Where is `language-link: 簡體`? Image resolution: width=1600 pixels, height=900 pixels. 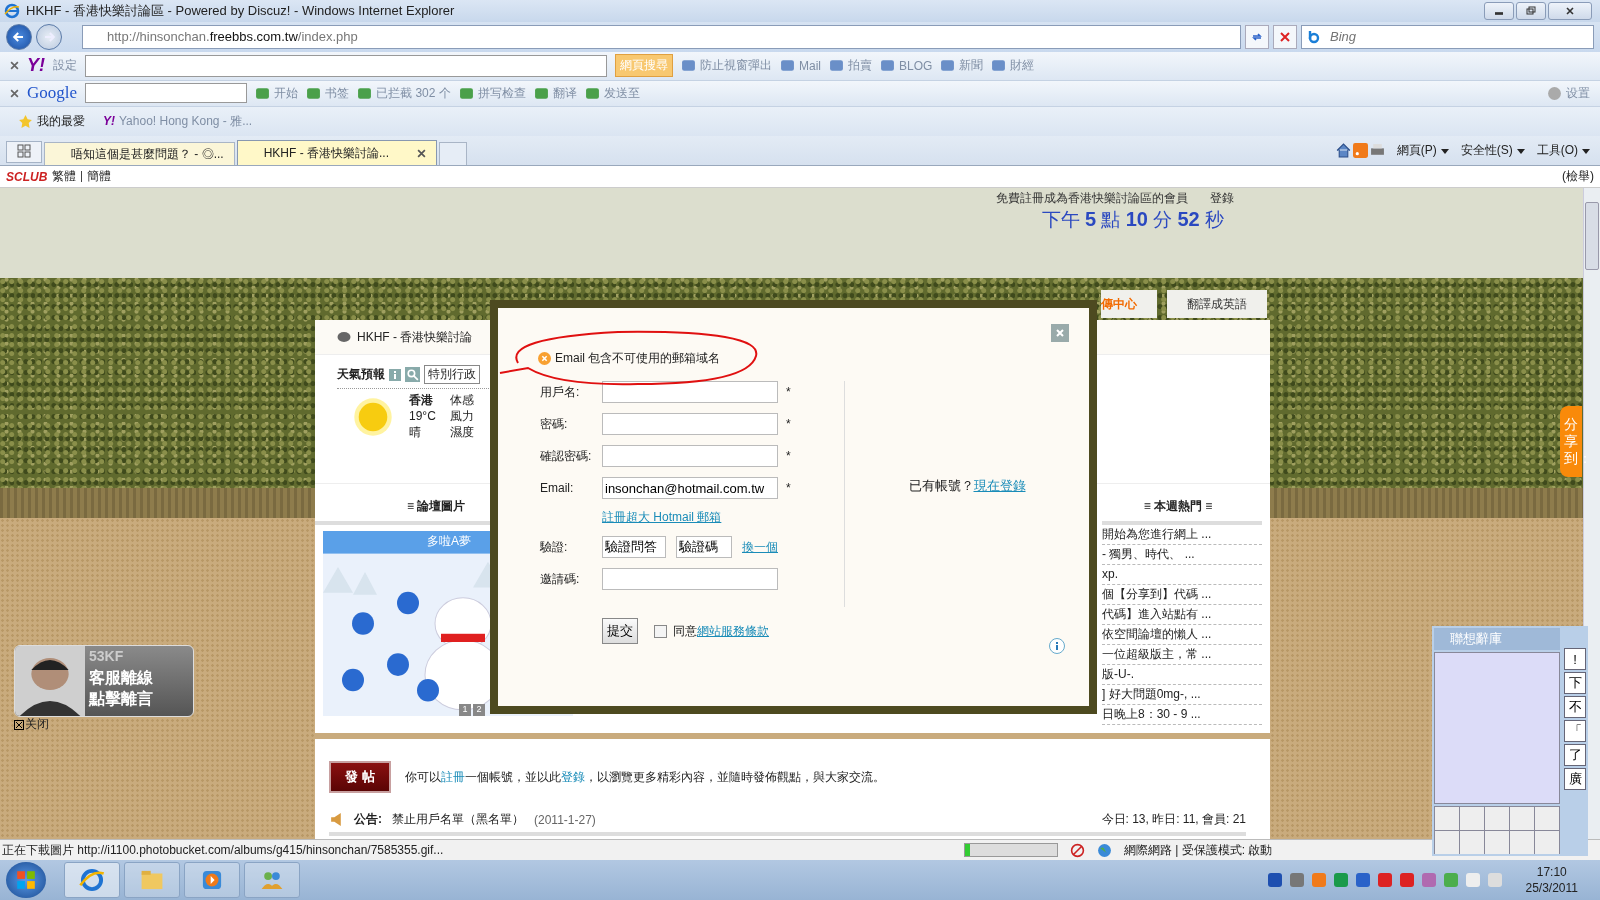
language-link: 簡體 is located at coordinates (99, 177).